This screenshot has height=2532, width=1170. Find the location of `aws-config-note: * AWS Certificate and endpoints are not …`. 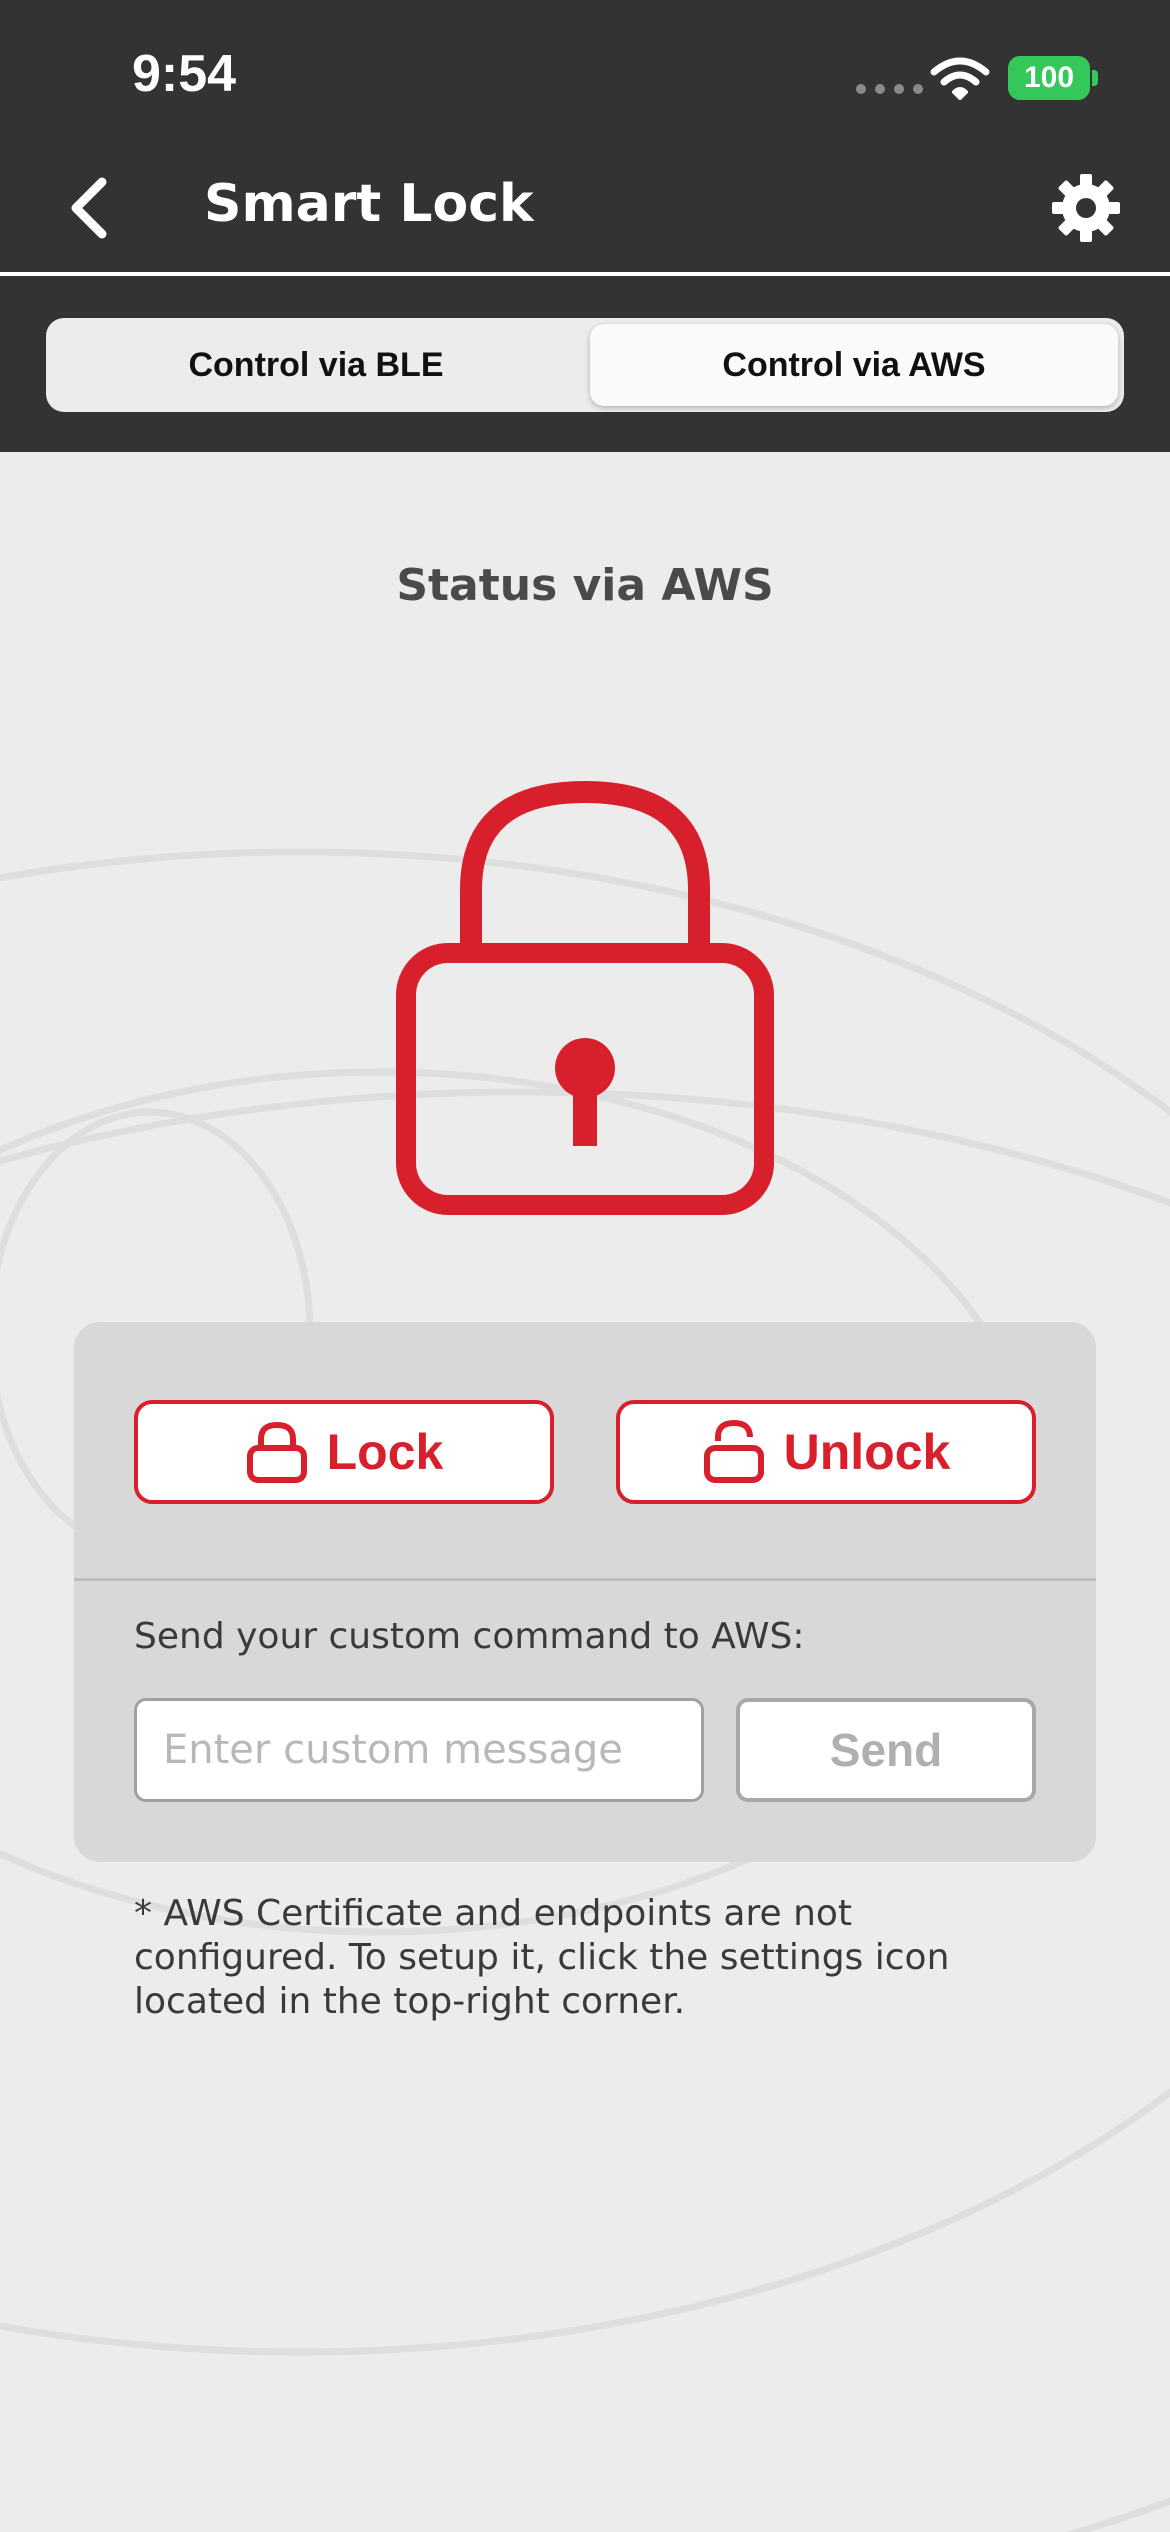

aws-config-note: * AWS Certificate and endpoints are not … is located at coordinates (542, 1957).